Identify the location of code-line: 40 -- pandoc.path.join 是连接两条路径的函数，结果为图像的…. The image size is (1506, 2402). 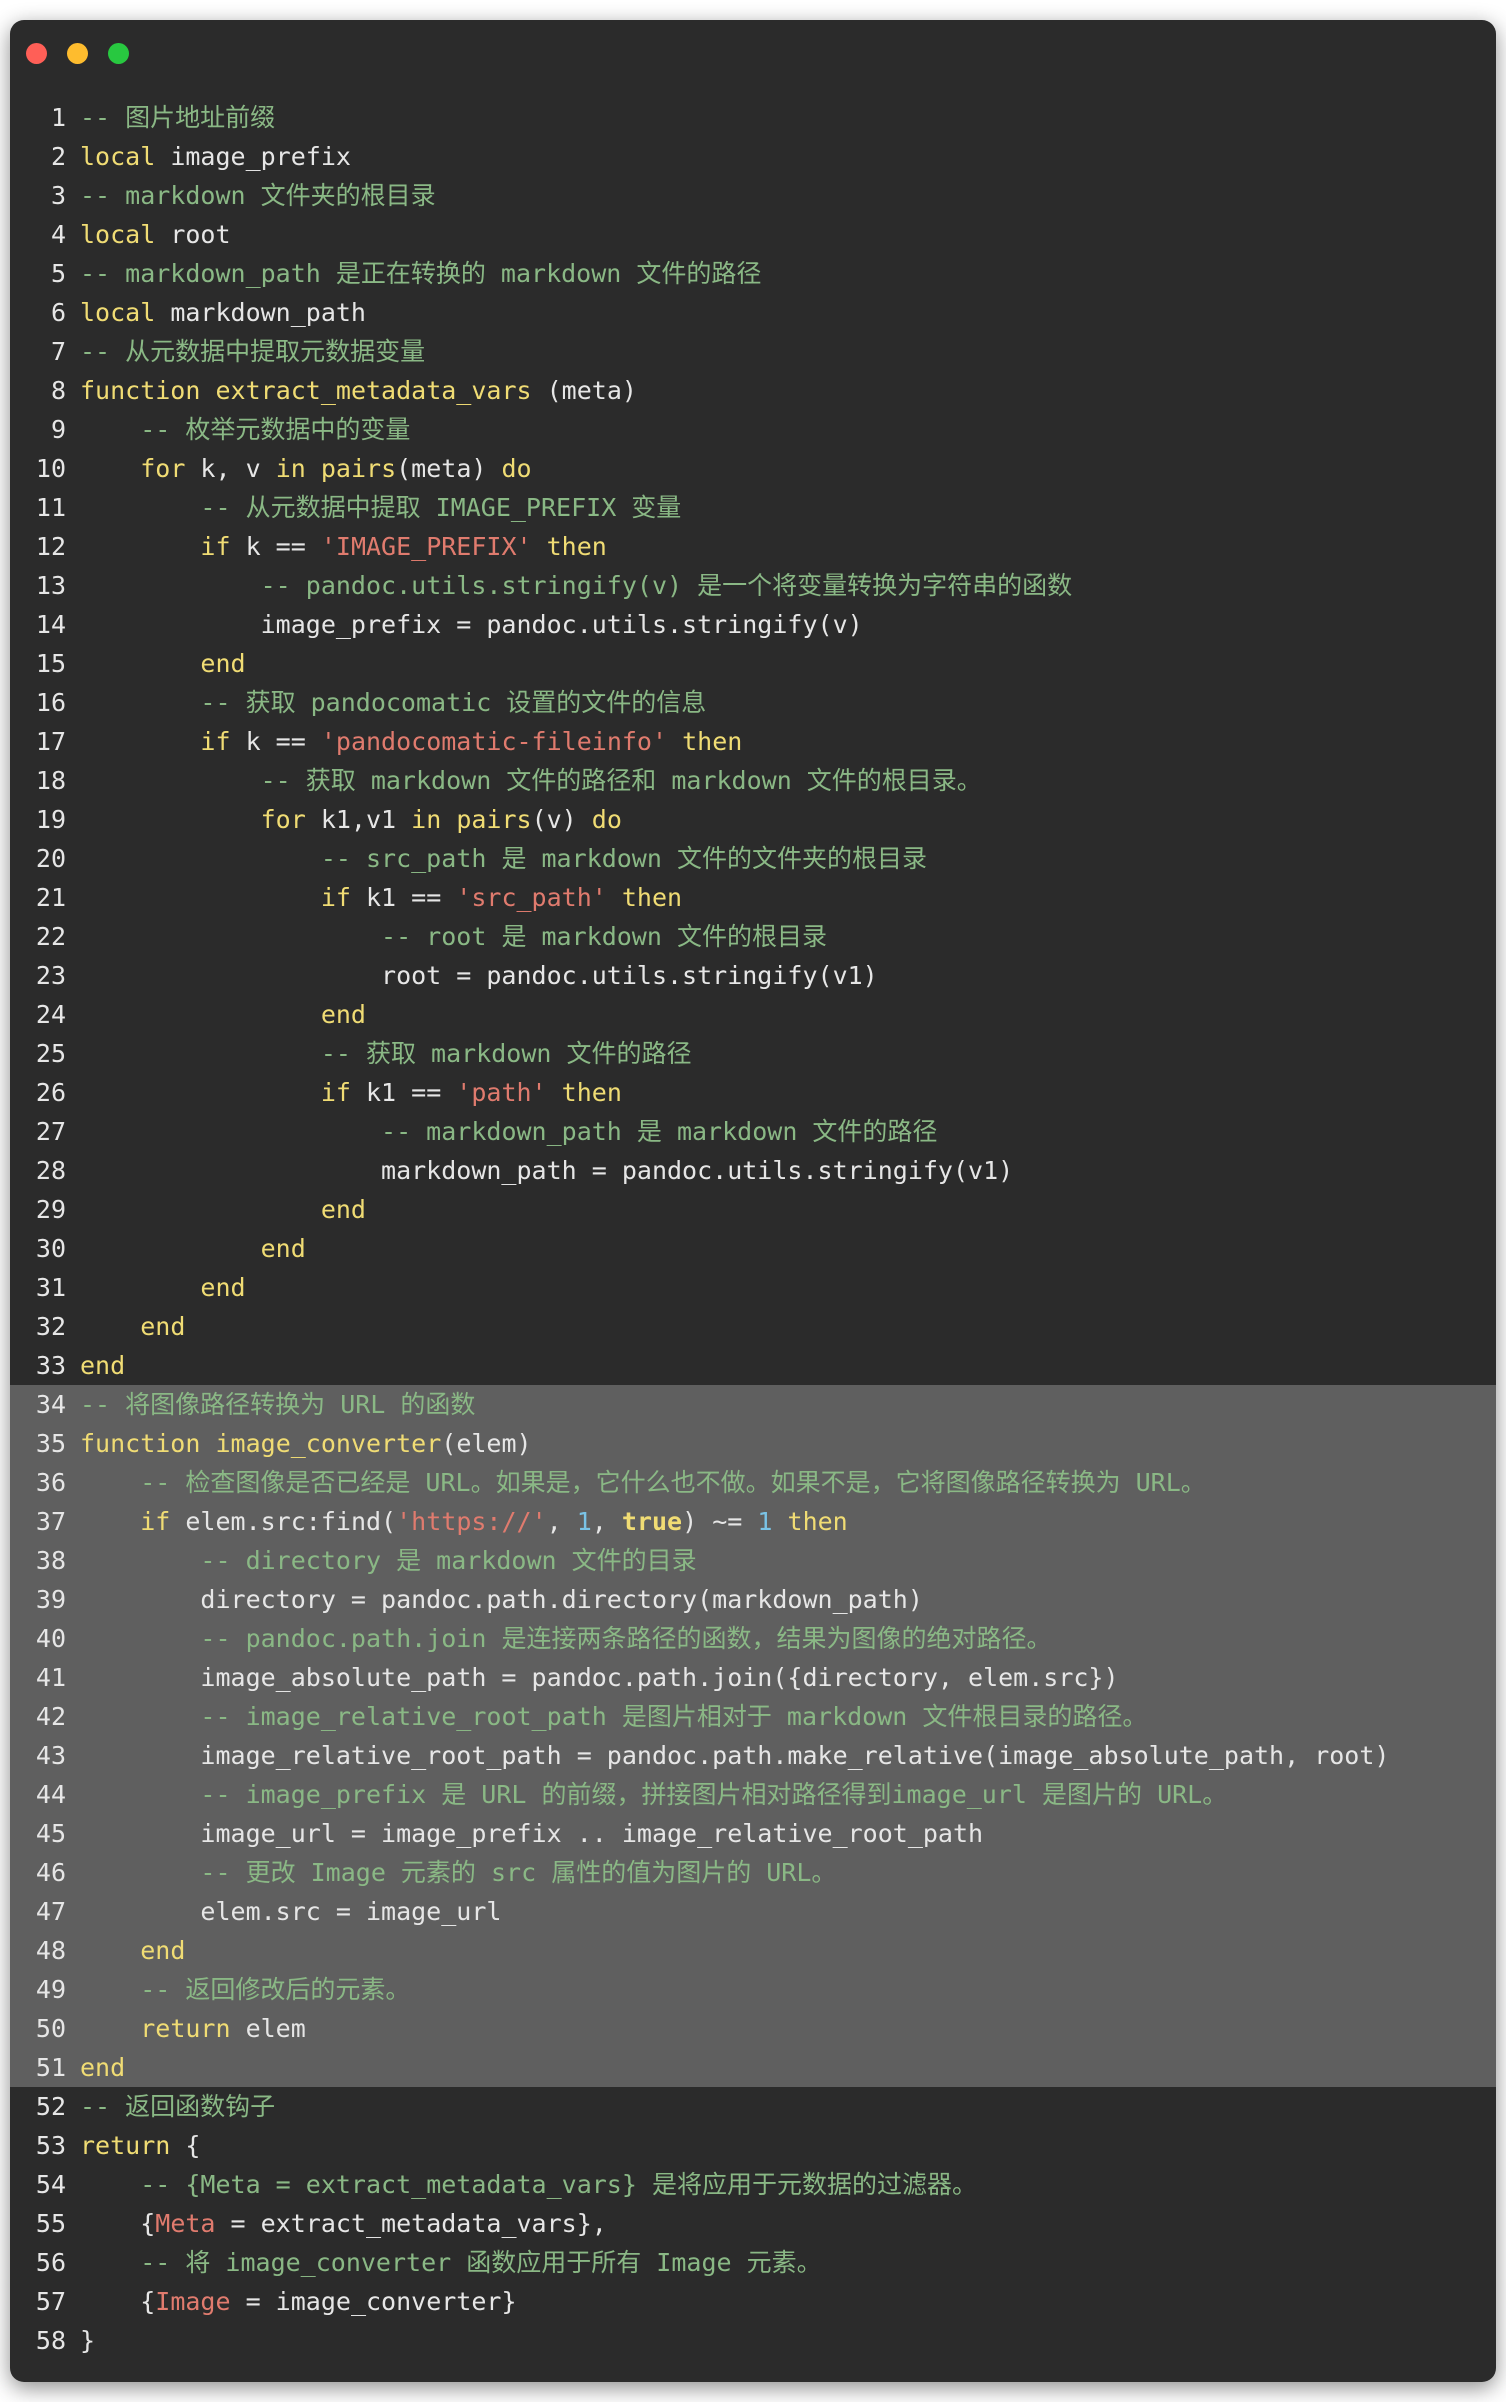
(753, 1638).